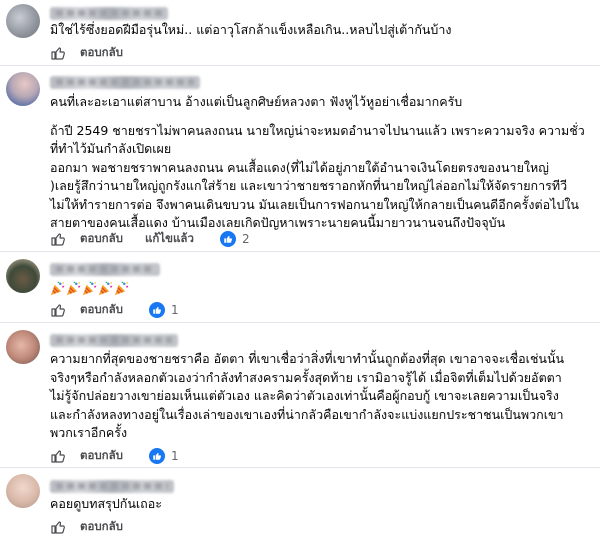 The image size is (600, 543). Describe the element at coordinates (317, 117) in the screenshot. I see `comment-line-blank` at that location.